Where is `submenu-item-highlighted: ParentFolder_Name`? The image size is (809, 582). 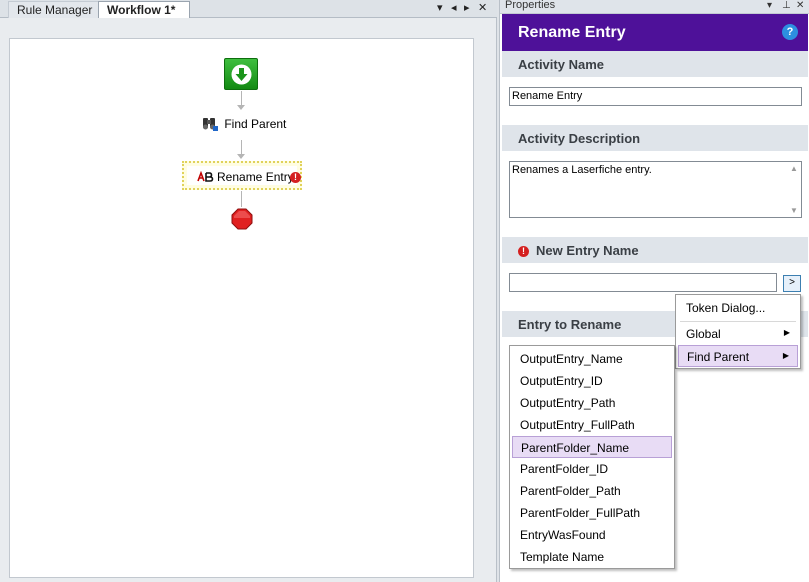
submenu-item-highlighted: ParentFolder_Name is located at coordinates (592, 447).